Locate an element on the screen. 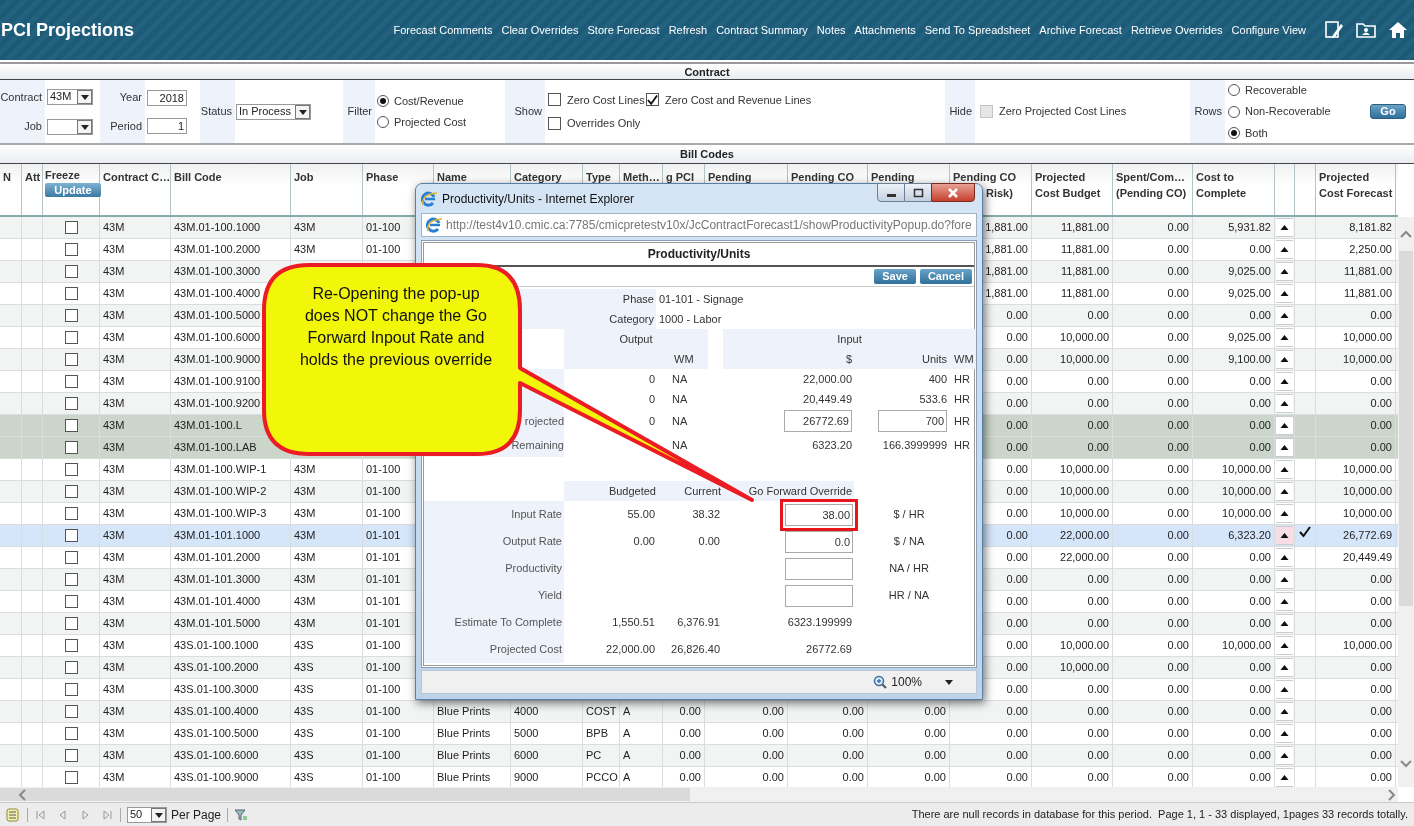 The image size is (1414, 826). toolbar-link: Contract Summary is located at coordinates (762, 30).